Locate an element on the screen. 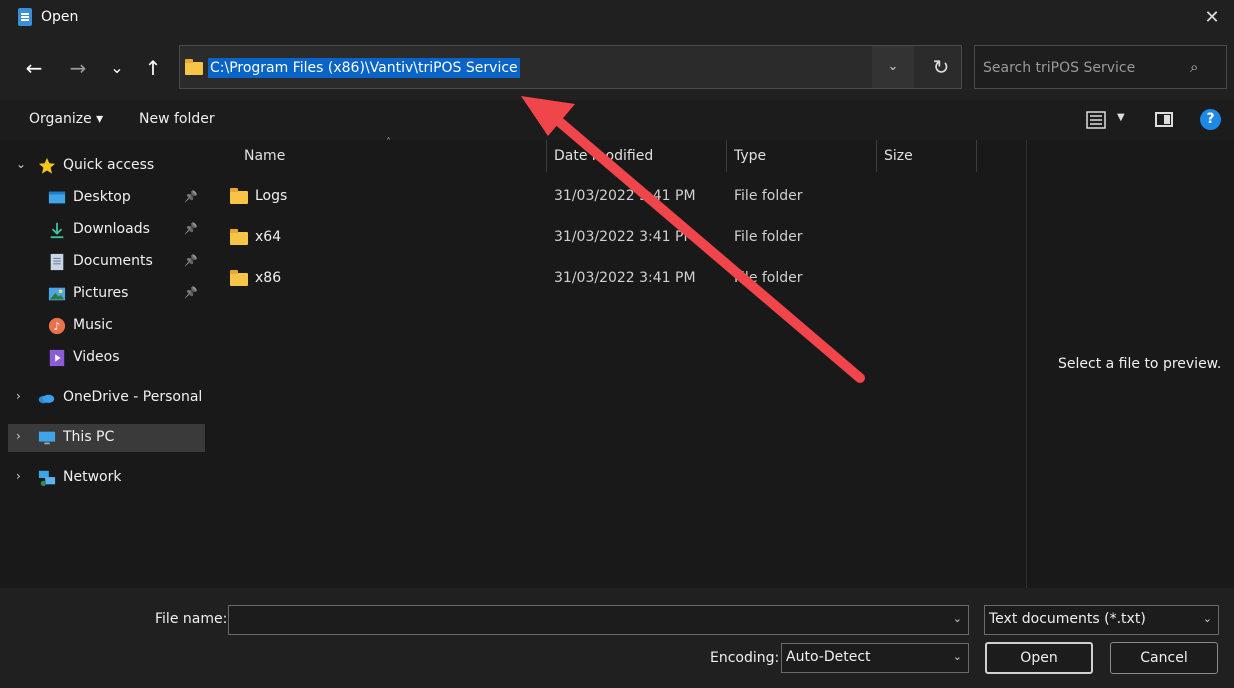 This screenshot has width=1234, height=688. file-type-value: Text documents (*.txt) is located at coordinates (1067, 619).